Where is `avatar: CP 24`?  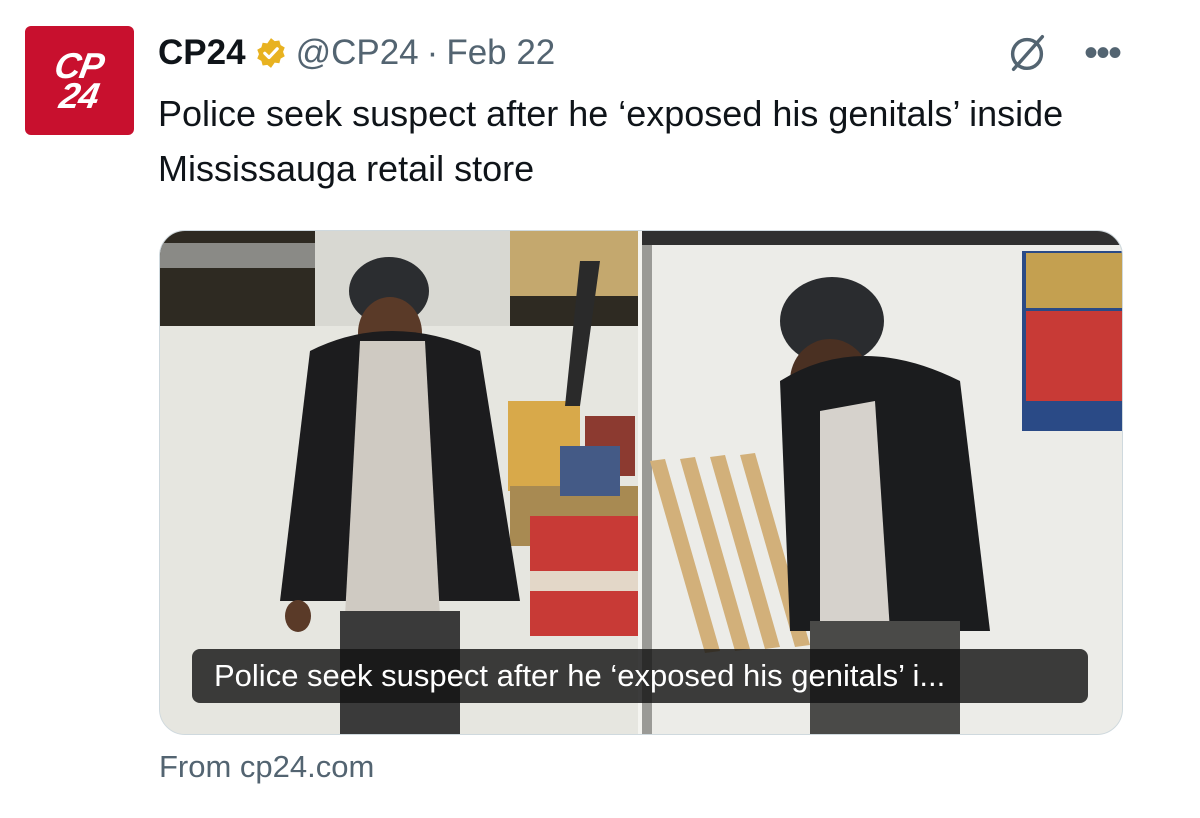 avatar: CP 24 is located at coordinates (79, 80).